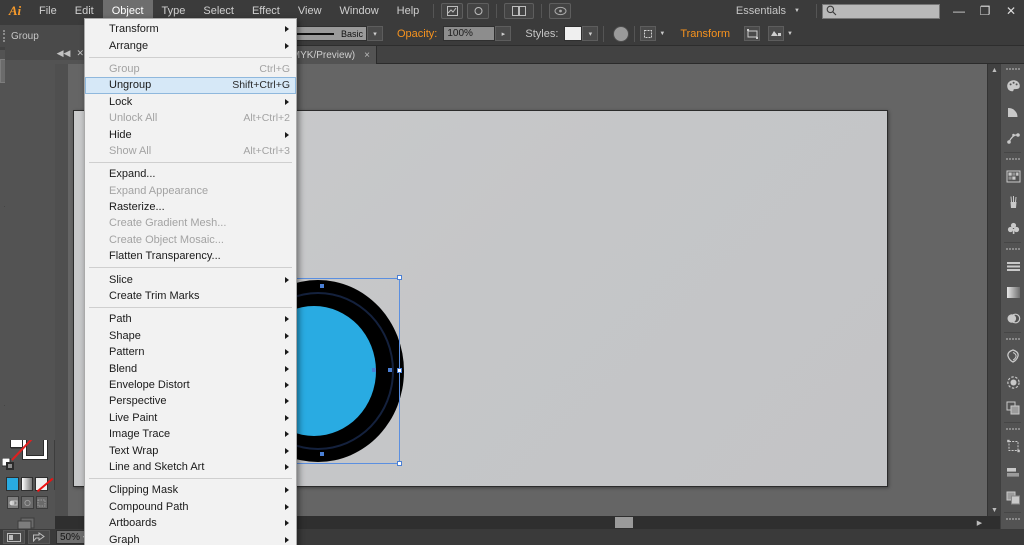 Image resolution: width=1024 pixels, height=545 pixels. Describe the element at coordinates (318, 370) in the screenshot. I see `artwork-group` at that location.